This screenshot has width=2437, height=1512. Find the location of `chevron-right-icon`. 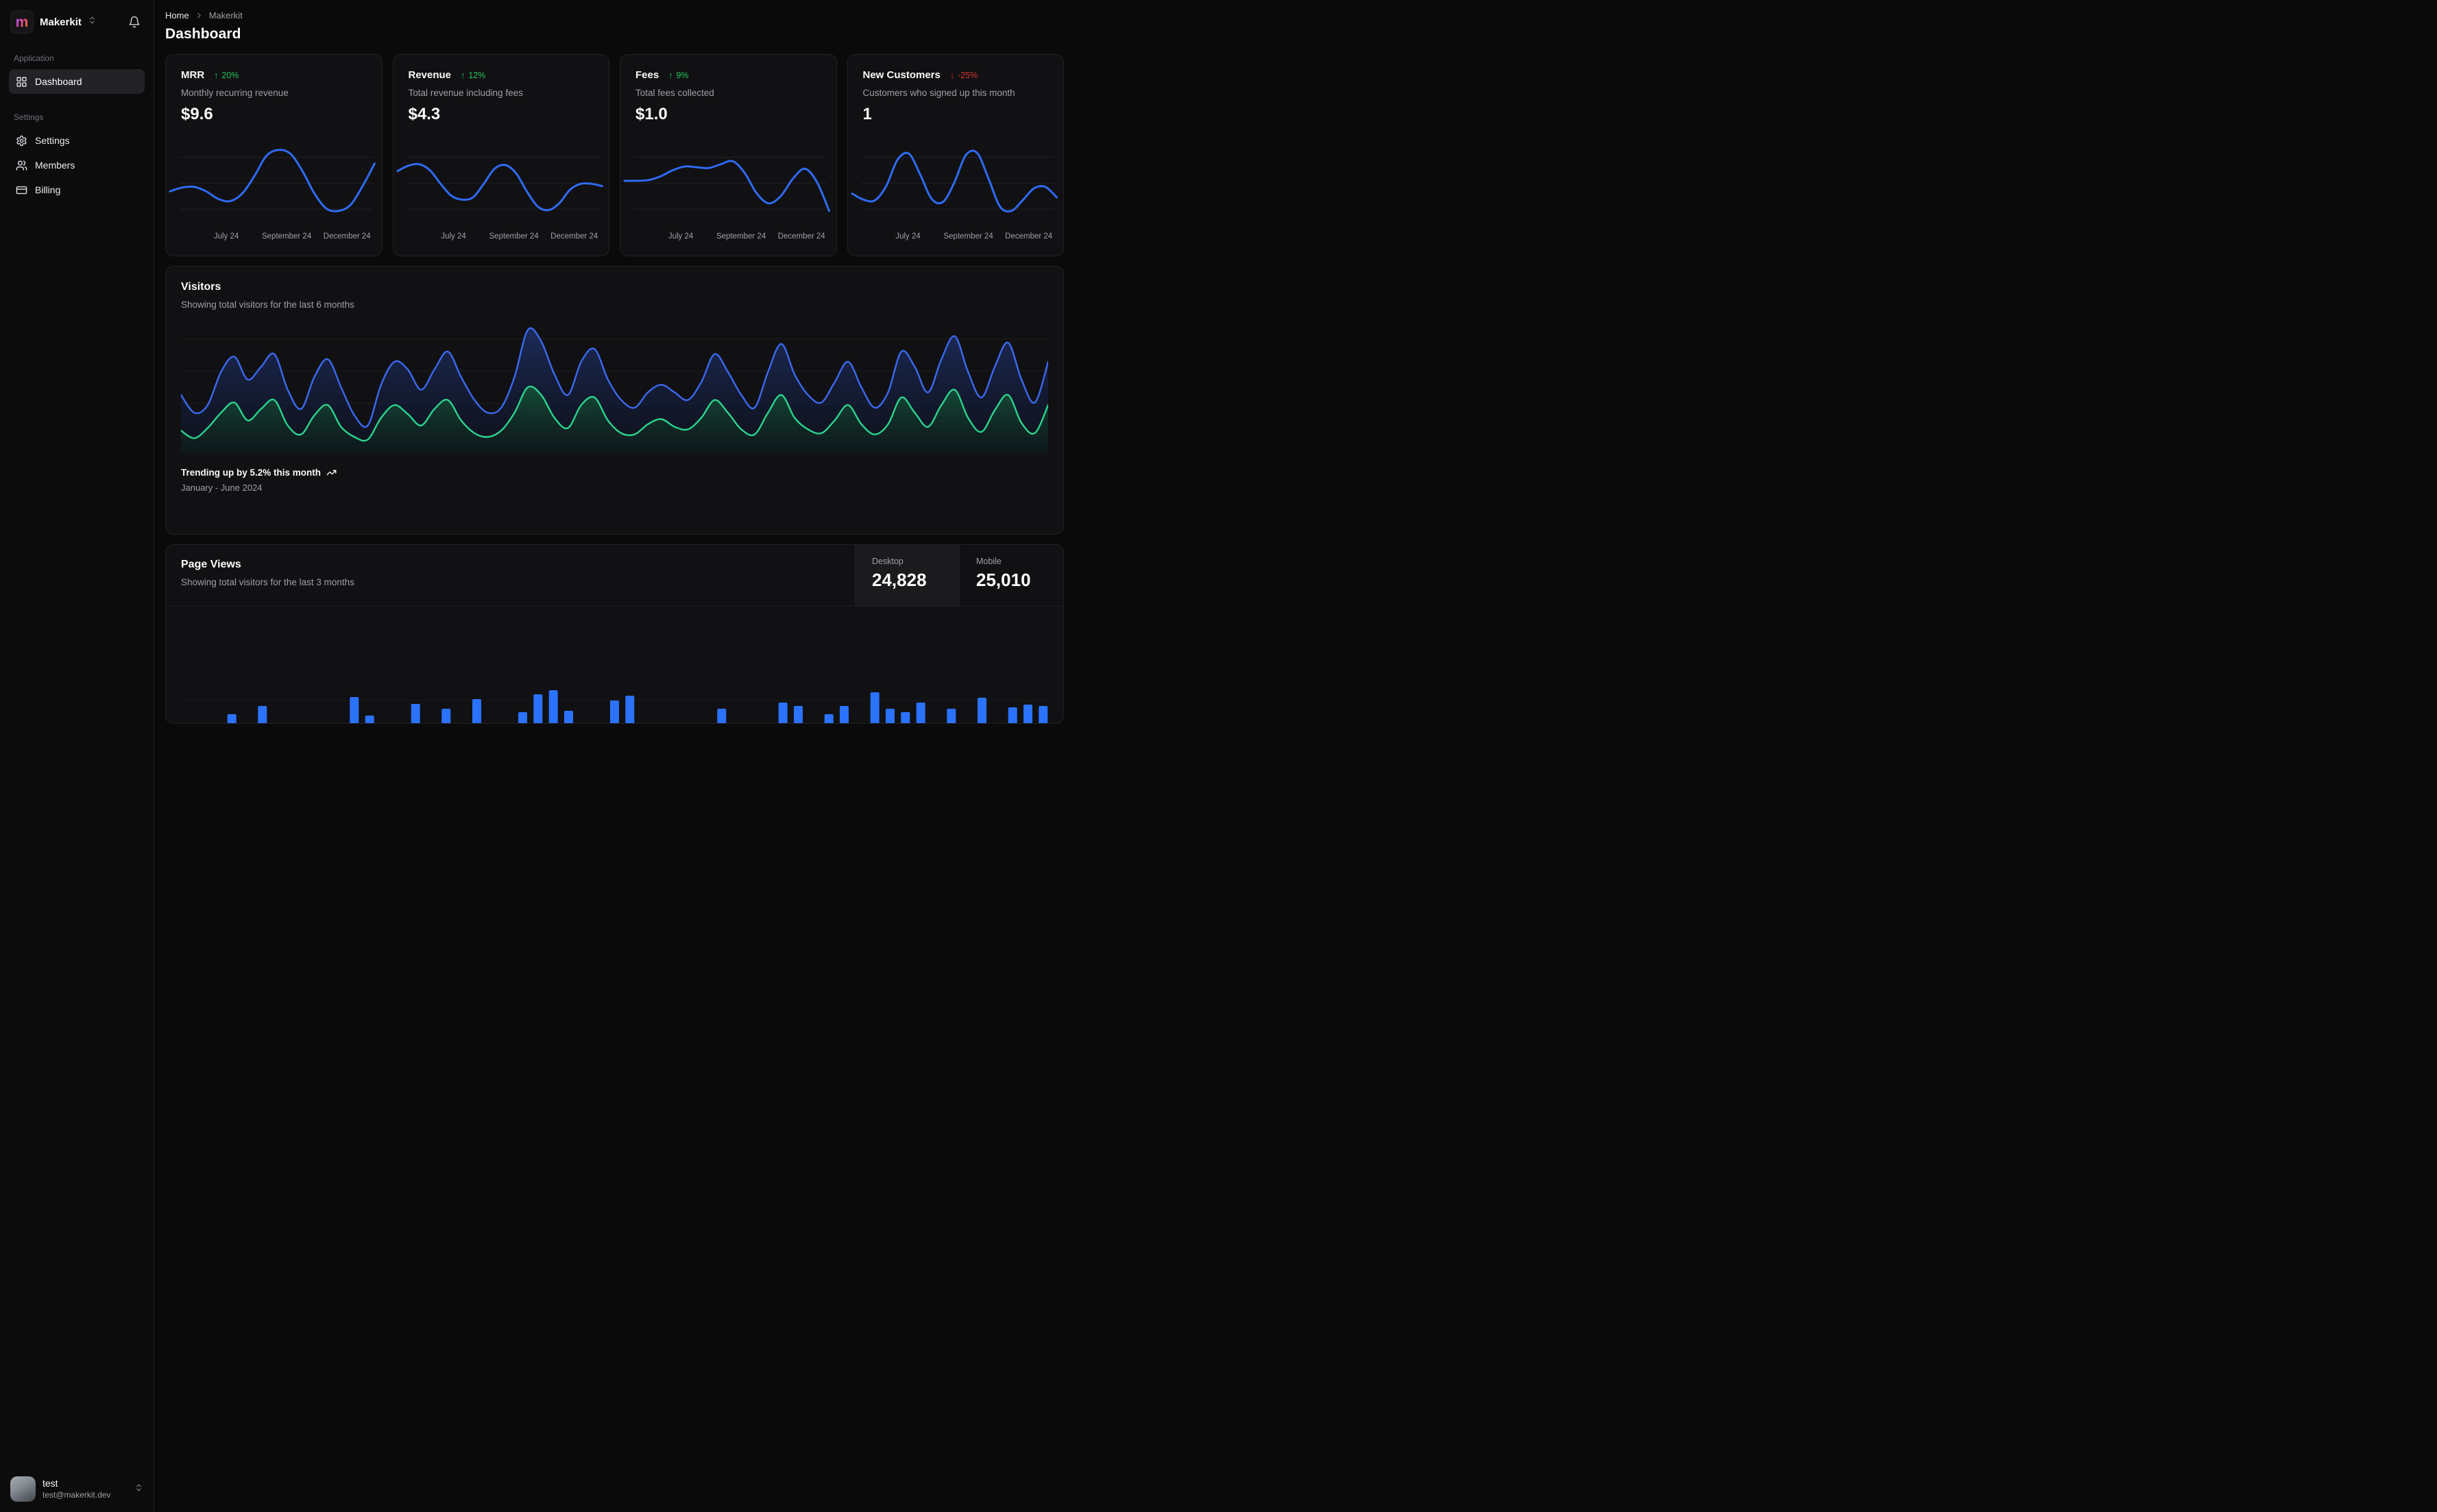

chevron-right-icon is located at coordinates (199, 16).